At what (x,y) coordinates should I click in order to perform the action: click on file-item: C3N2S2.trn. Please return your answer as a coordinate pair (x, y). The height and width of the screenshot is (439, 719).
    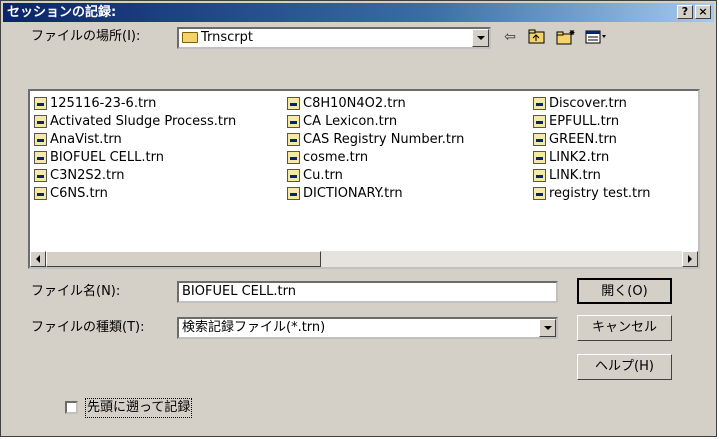
    Looking at the image, I should click on (135, 176).